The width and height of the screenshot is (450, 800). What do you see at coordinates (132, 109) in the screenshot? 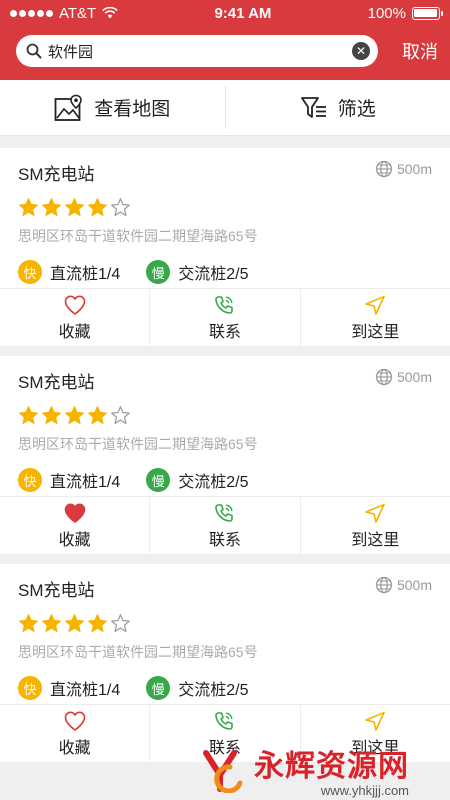
I see `view-map-label: 查看地图` at bounding box center [132, 109].